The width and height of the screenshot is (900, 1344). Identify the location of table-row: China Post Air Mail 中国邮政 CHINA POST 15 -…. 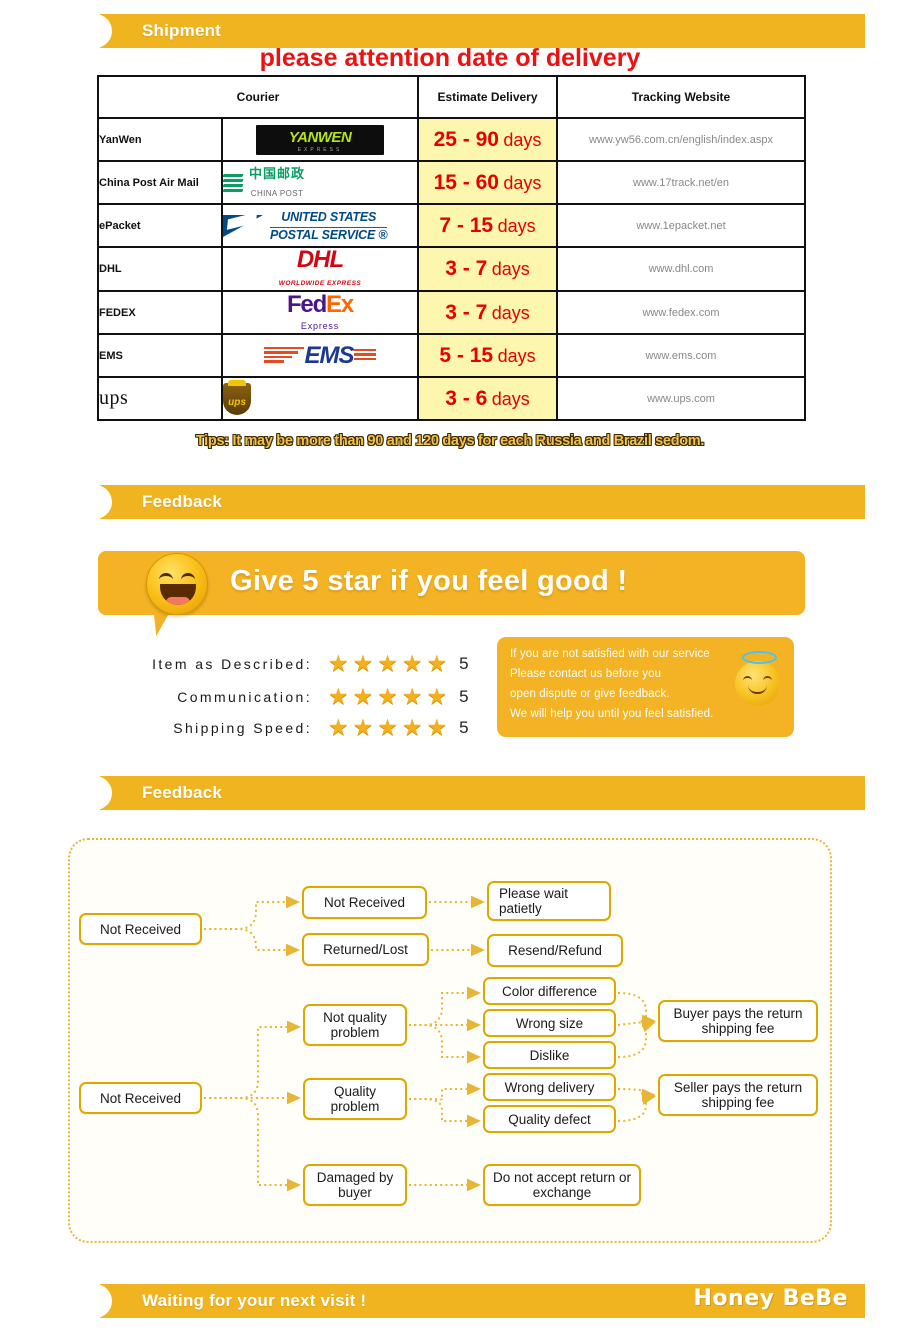
(451, 182).